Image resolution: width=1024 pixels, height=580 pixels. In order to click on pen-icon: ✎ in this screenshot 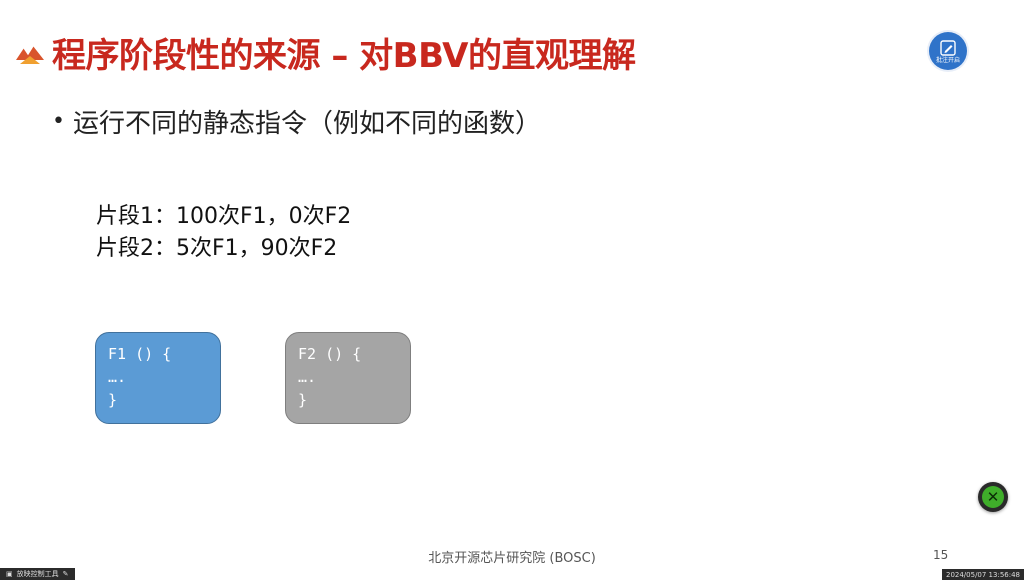, I will do `click(65, 574)`.